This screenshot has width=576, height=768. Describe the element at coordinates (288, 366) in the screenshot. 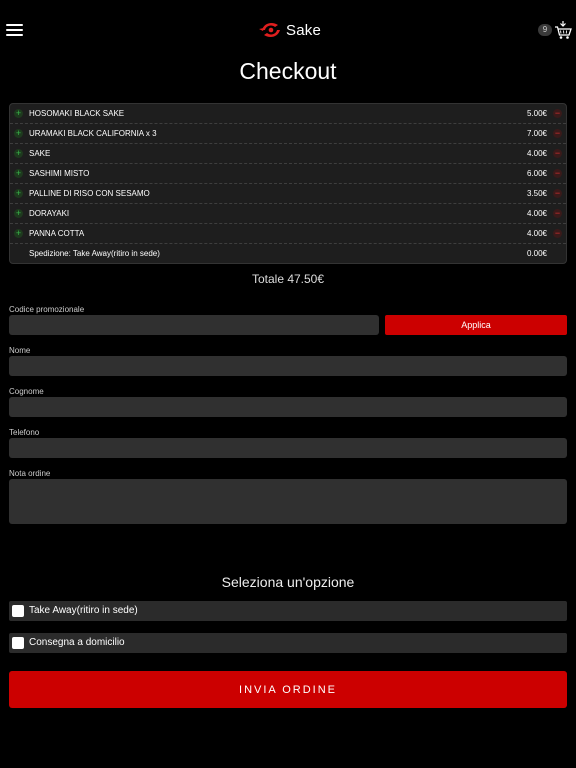

I see `nome-input` at that location.